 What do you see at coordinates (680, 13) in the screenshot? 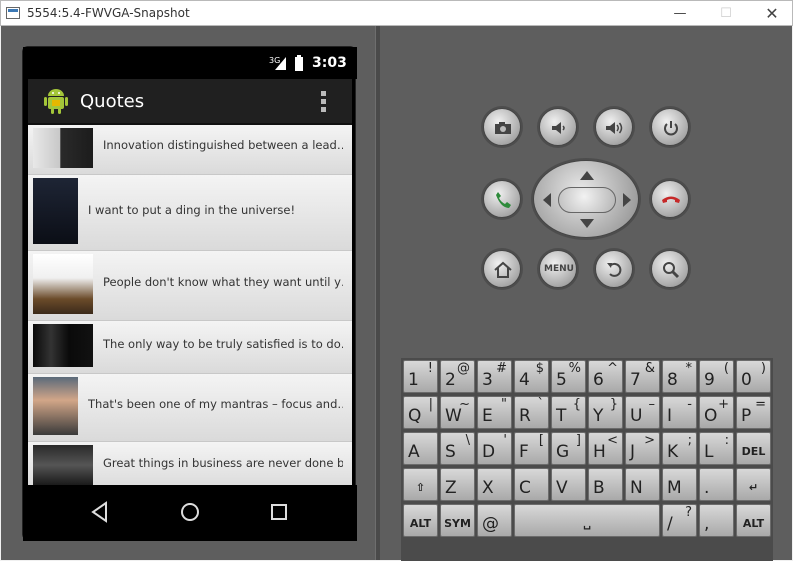
I see `minimize-button: —` at bounding box center [680, 13].